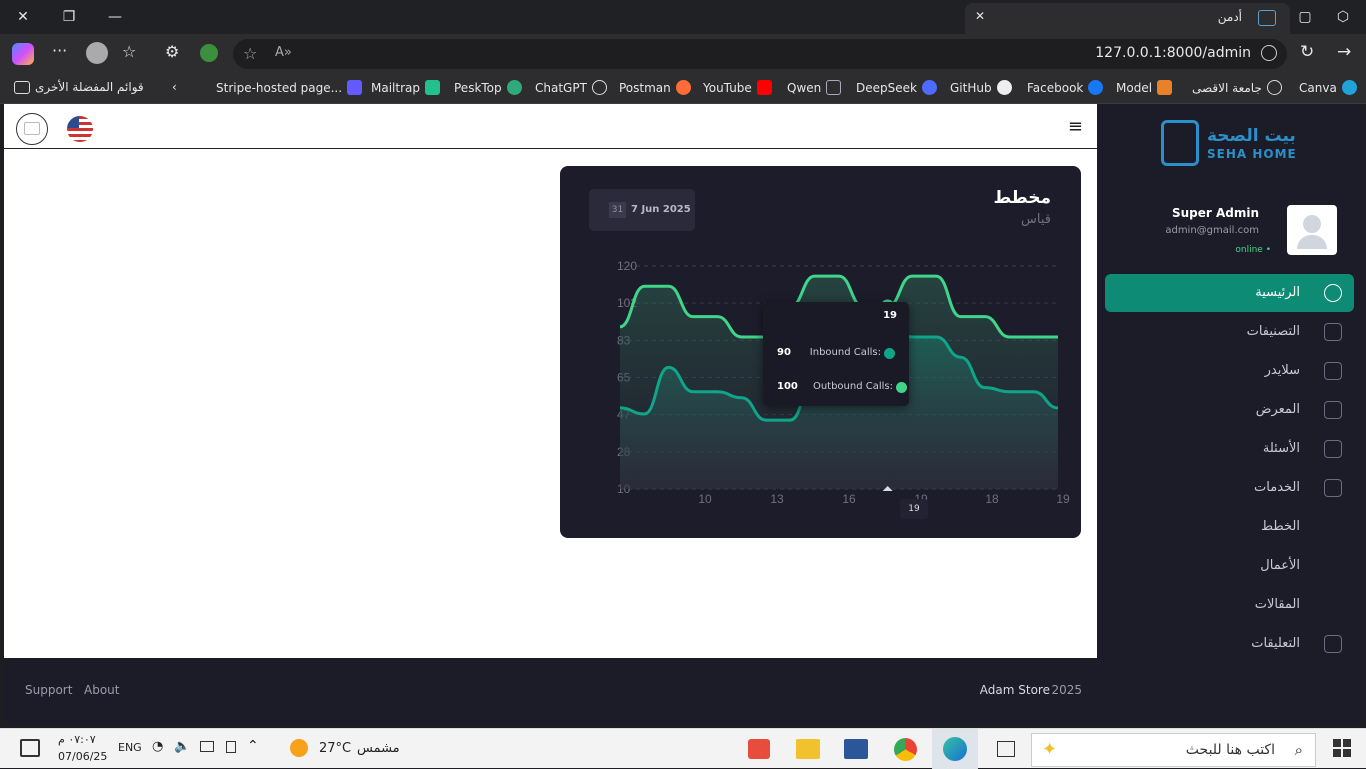 This screenshot has height=769, width=1366. I want to click on bookmark-alaqsa: جامعة الاقصى, so click(1237, 87).